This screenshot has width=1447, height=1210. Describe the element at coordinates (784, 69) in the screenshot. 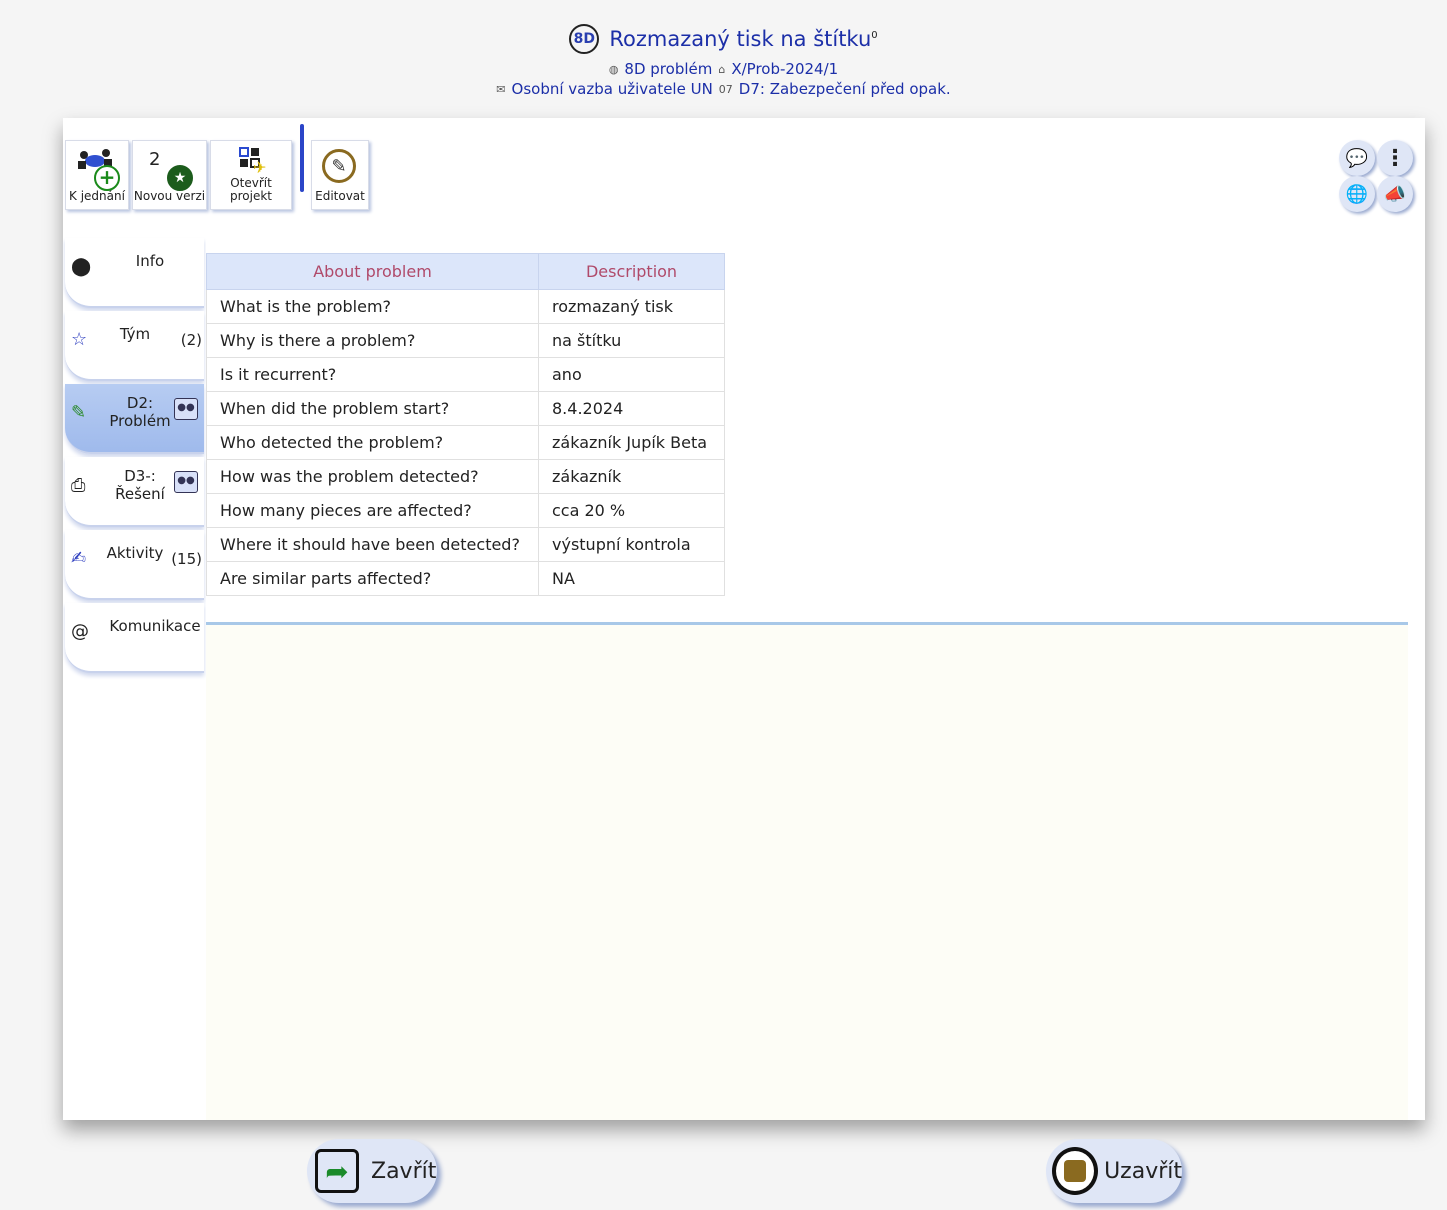

I see `problem-code: X/Prob-2024/1` at that location.